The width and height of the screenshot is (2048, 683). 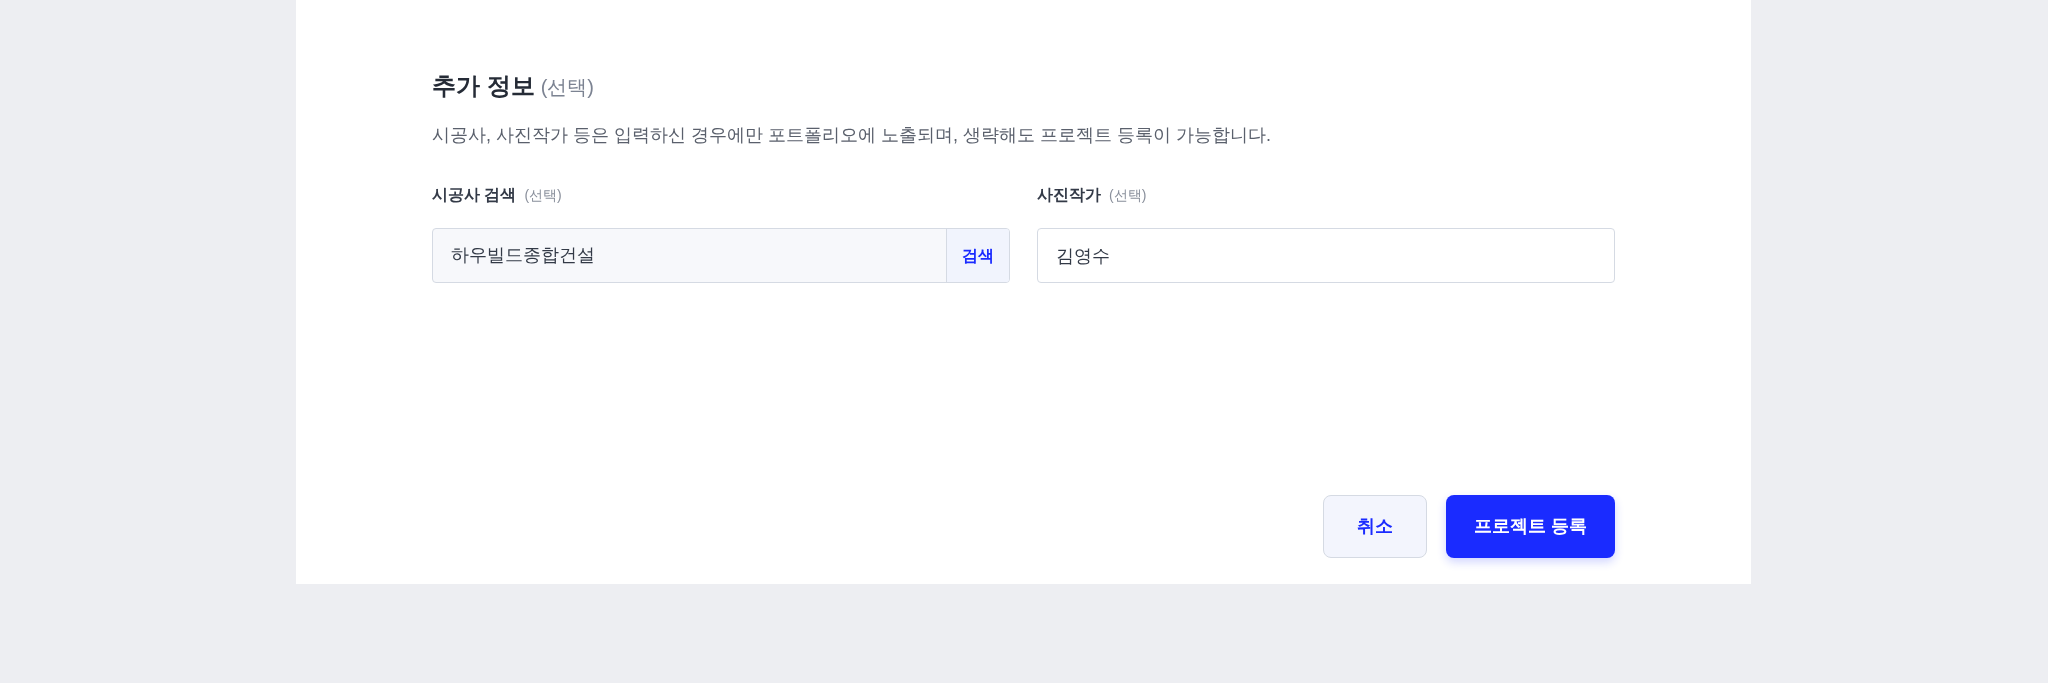 What do you see at coordinates (483, 86) in the screenshot?
I see `section-title: 추가 정보` at bounding box center [483, 86].